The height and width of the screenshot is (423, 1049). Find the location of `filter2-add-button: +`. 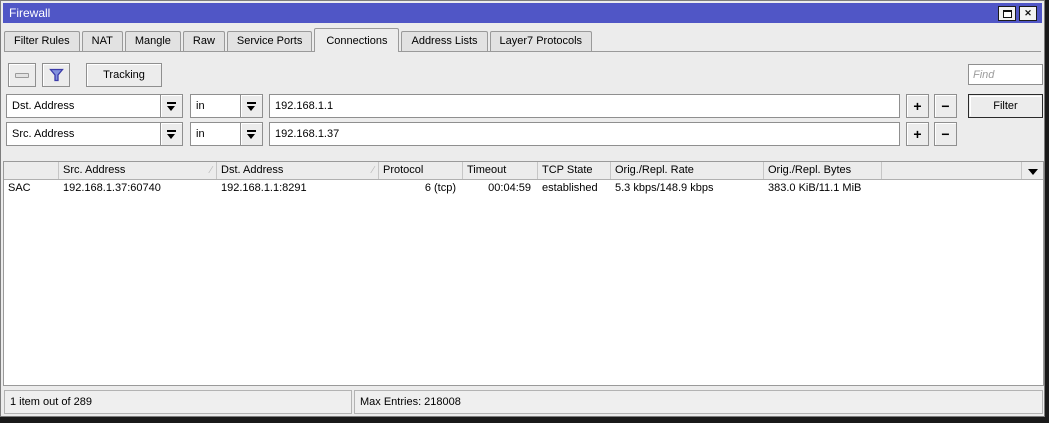

filter2-add-button: + is located at coordinates (917, 134).